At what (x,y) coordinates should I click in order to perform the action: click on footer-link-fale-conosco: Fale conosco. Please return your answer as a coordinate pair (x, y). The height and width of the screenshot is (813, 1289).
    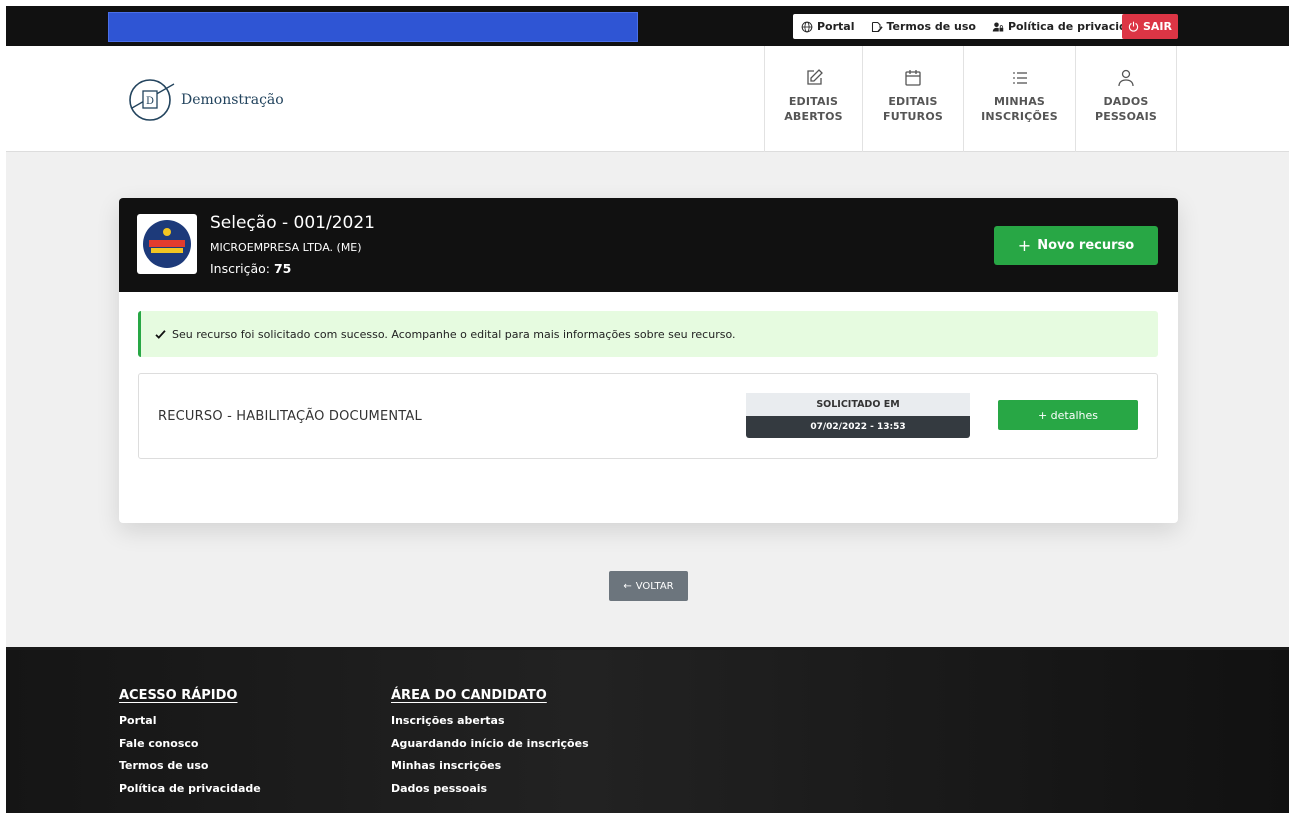
    Looking at the image, I should click on (190, 744).